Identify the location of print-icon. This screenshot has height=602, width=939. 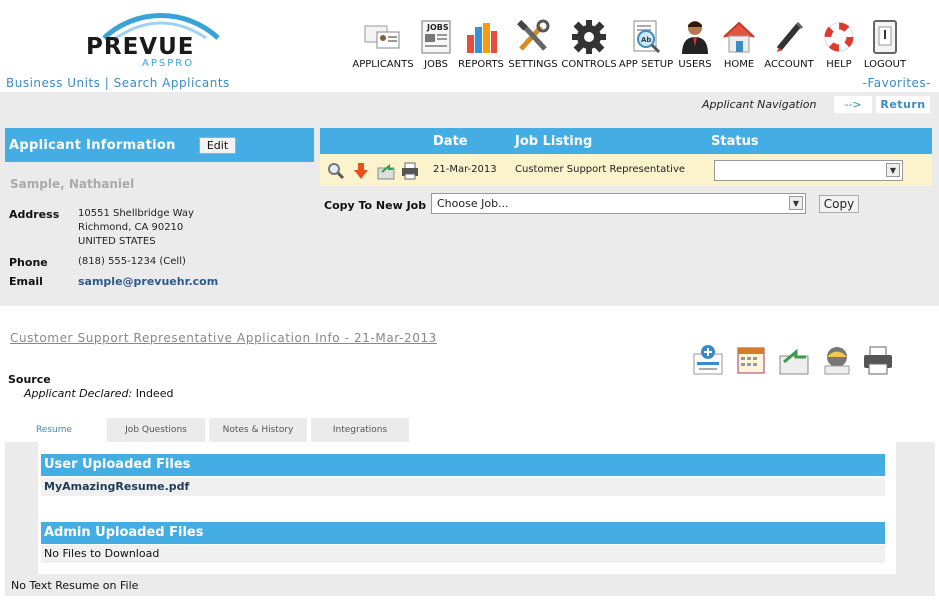
(410, 171).